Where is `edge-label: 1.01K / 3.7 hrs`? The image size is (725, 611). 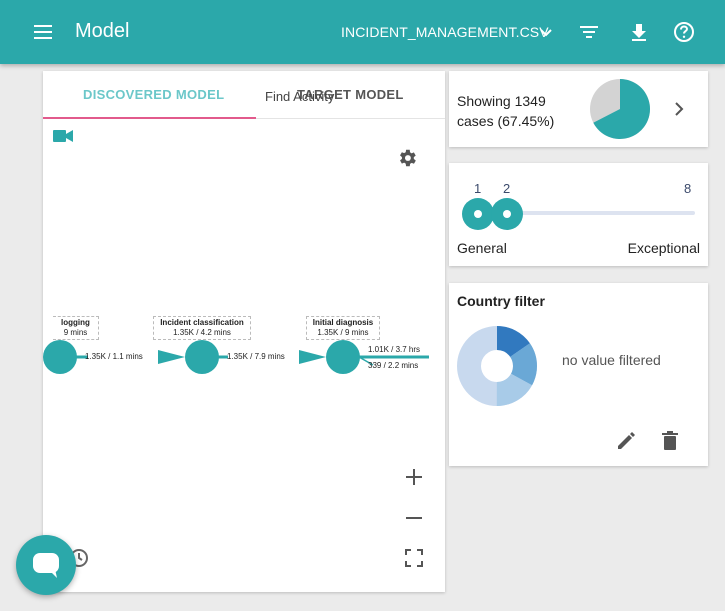
edge-label: 1.01K / 3.7 hrs is located at coordinates (394, 349).